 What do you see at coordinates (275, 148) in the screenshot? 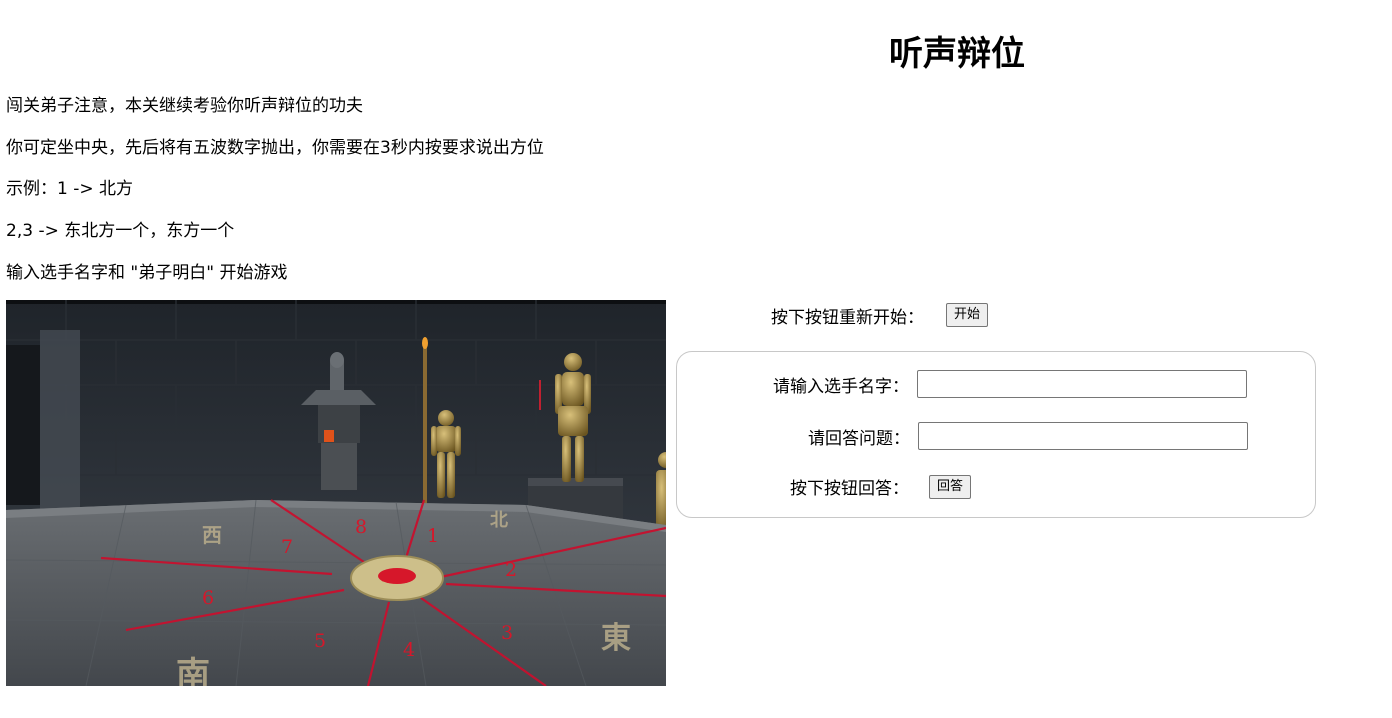
I see `intro-line-2: 你可定坐中央，先后将有五波数字抛出，你需要在3秒内按要求说出方位` at bounding box center [275, 148].